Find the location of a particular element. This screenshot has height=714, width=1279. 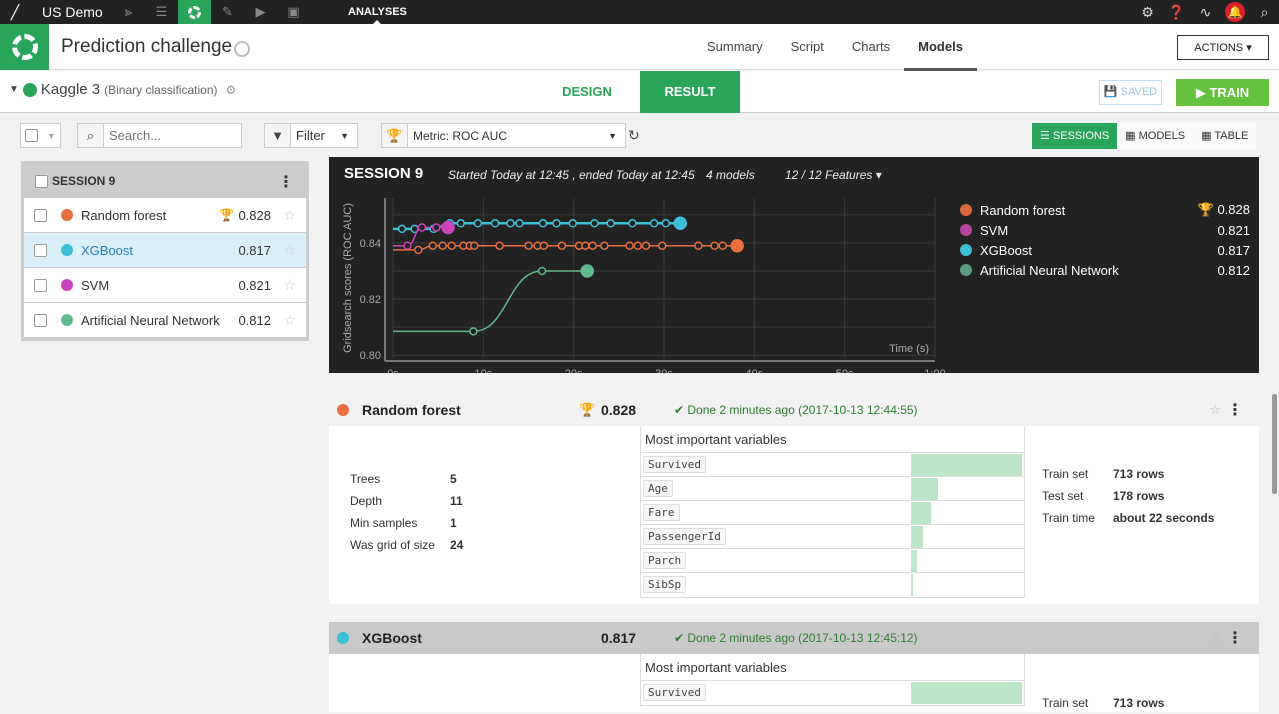

x-tick-label: 50s is located at coordinates (845, 370).